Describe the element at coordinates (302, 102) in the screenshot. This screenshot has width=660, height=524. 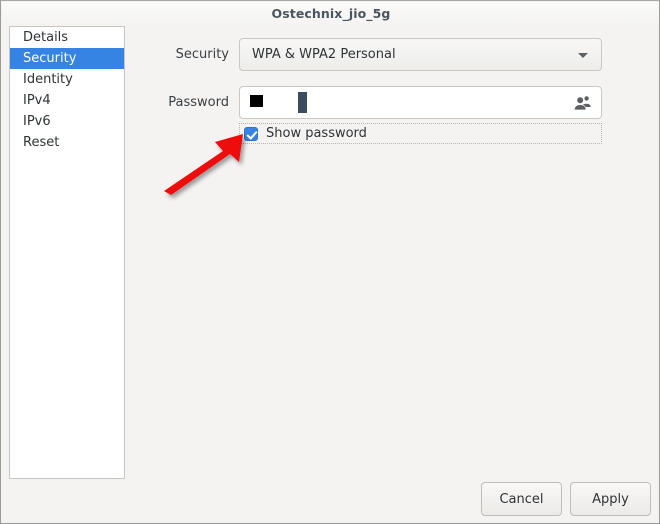
I see `text-cursor` at that location.